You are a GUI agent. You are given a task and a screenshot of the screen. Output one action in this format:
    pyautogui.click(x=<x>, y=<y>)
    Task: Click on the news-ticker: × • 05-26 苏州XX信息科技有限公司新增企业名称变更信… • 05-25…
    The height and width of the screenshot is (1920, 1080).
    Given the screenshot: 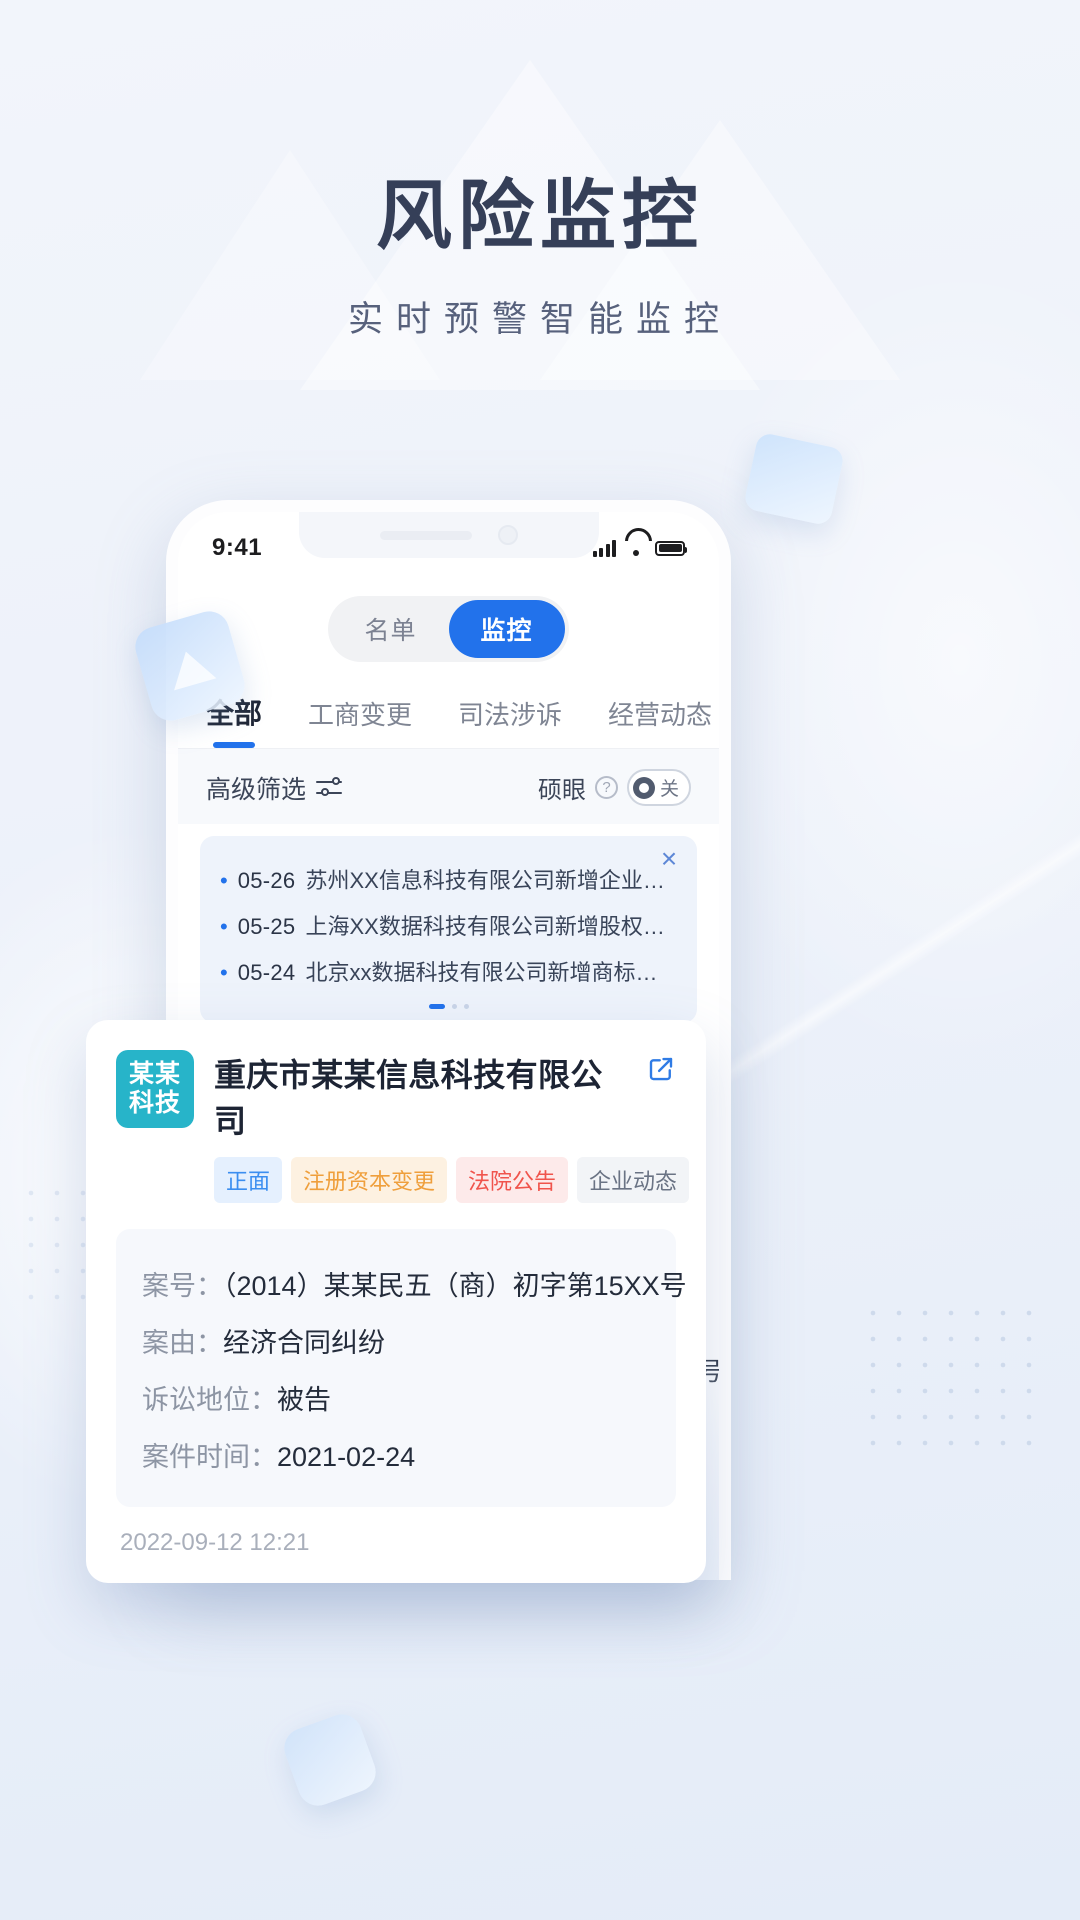 What is the action you would take?
    pyautogui.click(x=448, y=929)
    